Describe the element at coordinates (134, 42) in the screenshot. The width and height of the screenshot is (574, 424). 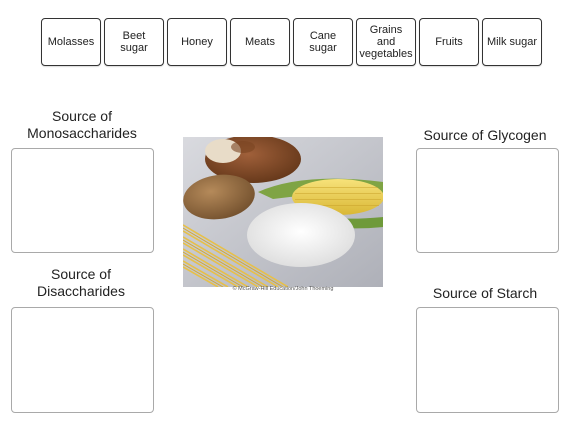
I see `chip-beet-sugar: Beet sugar` at that location.